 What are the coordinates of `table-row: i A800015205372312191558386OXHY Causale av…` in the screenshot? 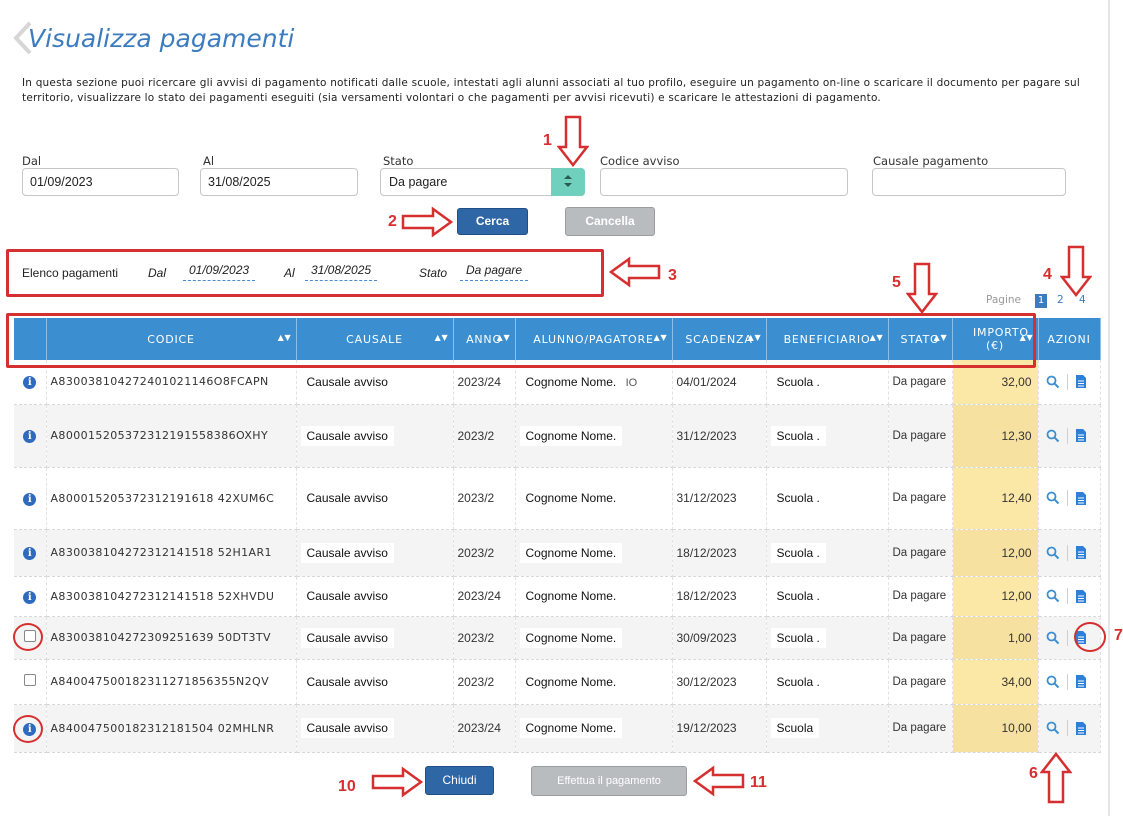 It's located at (557, 436).